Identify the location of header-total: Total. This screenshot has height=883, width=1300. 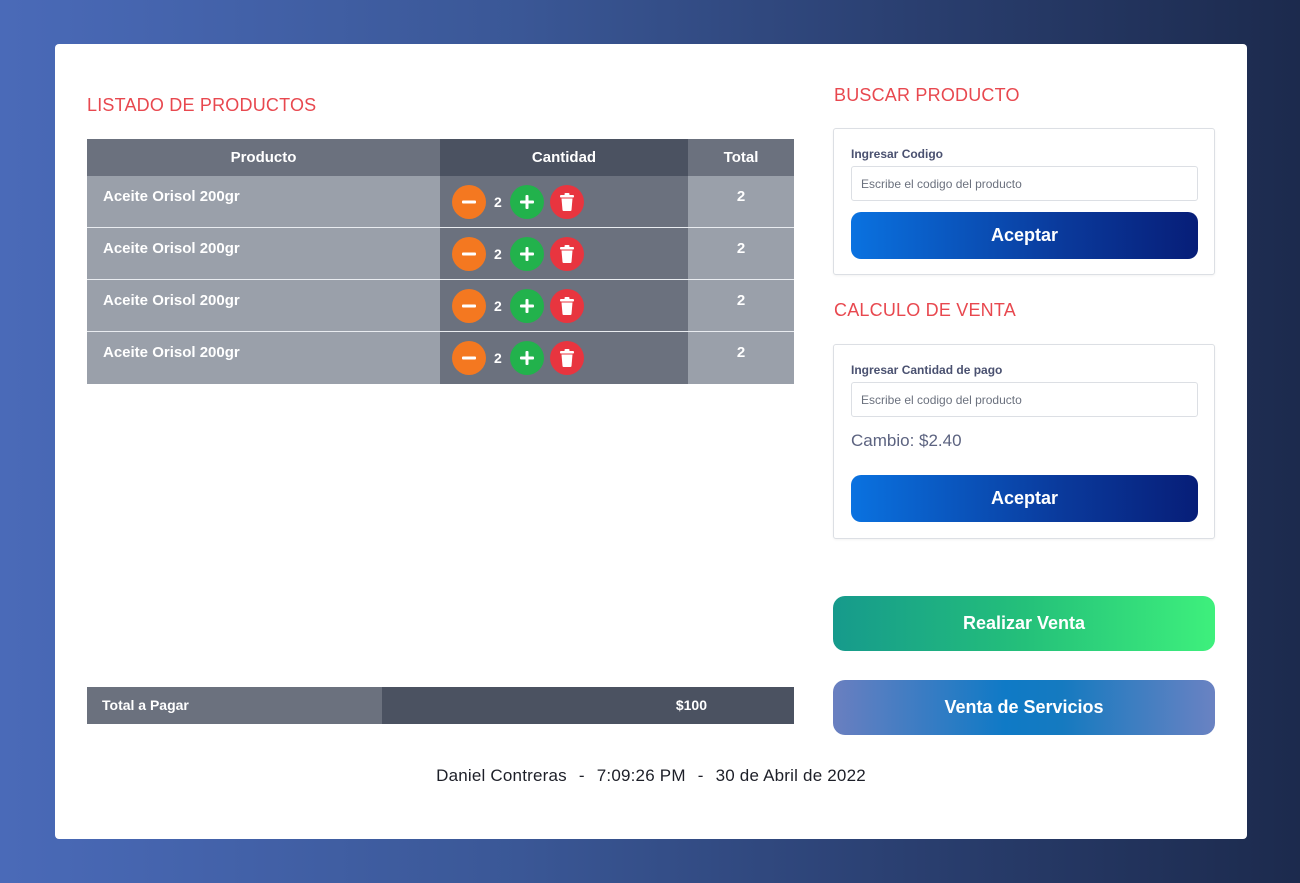
(741, 157).